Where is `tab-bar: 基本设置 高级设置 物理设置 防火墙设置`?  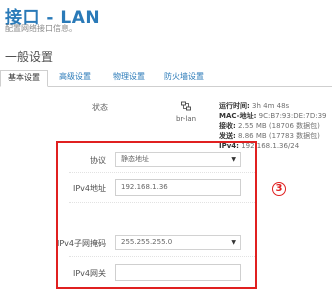 tab-bar: 基本设置 高级设置 物理设置 防火墙设置 is located at coordinates (166, 77).